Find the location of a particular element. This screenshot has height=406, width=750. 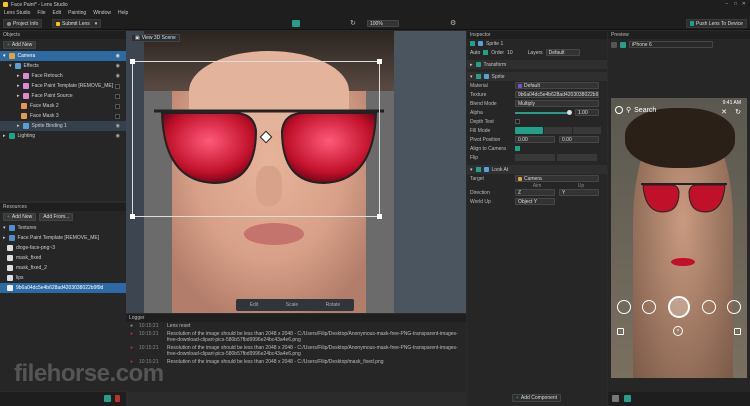

menu-help: Help is located at coordinates (123, 13).